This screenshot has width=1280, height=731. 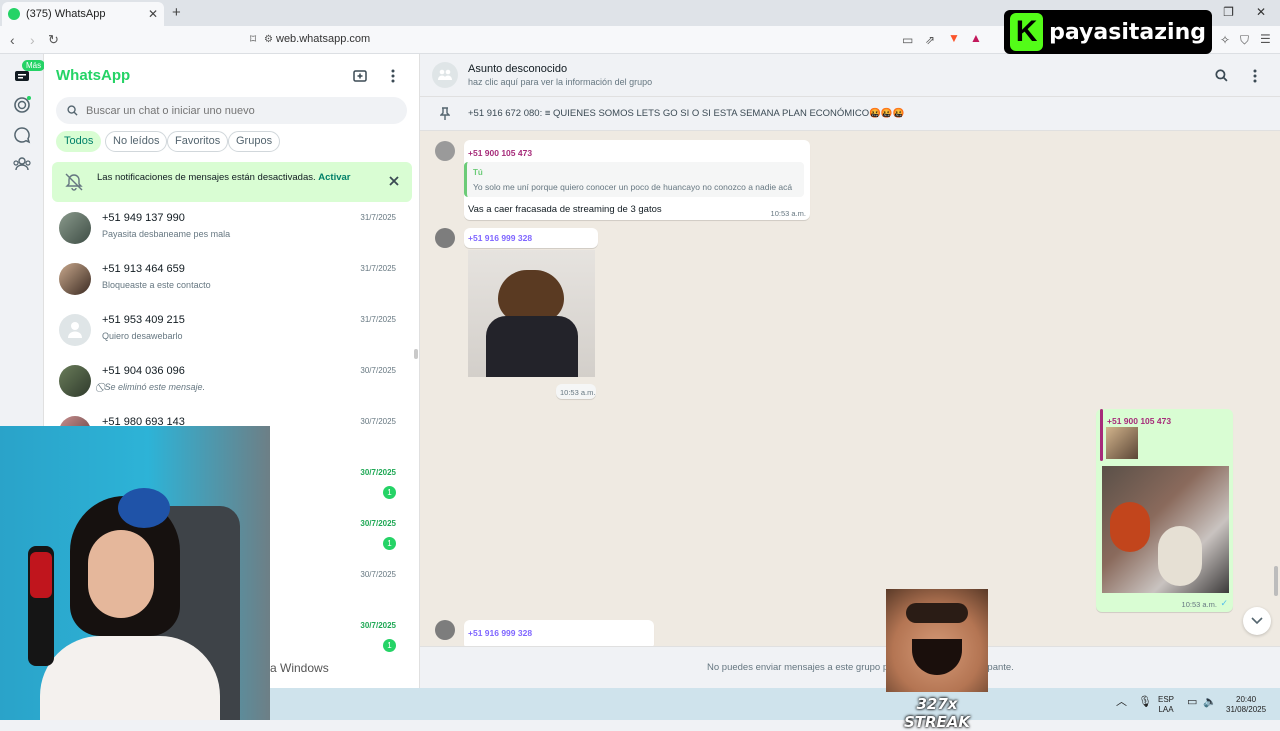 What do you see at coordinates (198, 141) in the screenshot?
I see `filter-favorites: Favoritos` at bounding box center [198, 141].